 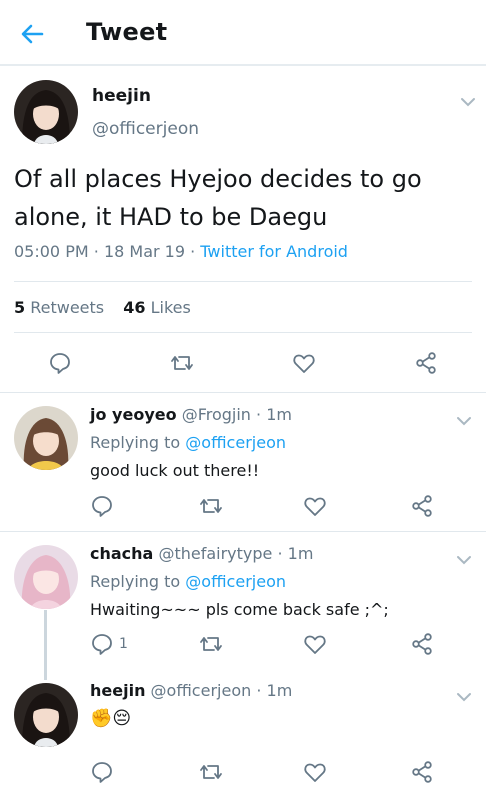 I want to click on reply-author-name: heejin, so click(x=117, y=690).